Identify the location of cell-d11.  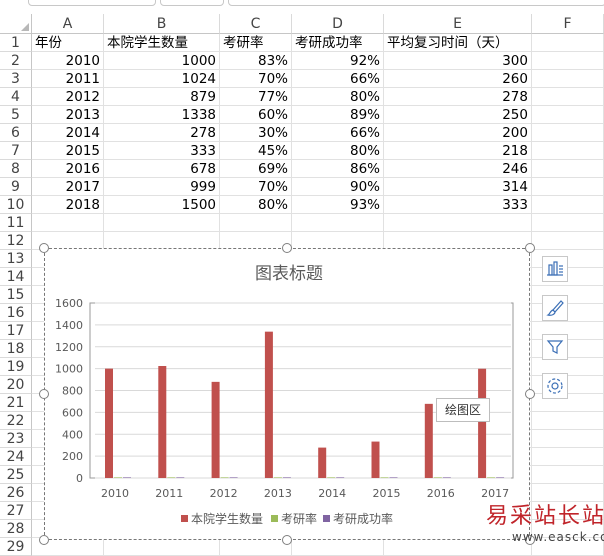
(338, 223).